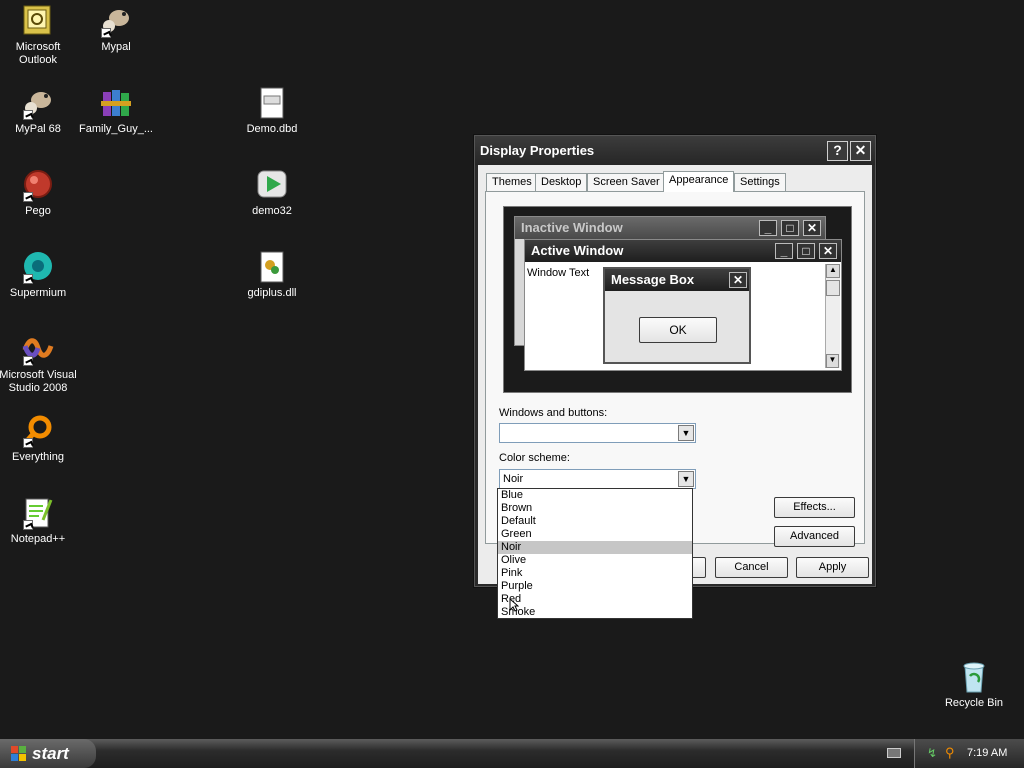 This screenshot has width=1024, height=768. What do you see at coordinates (950, 753) in the screenshot?
I see `search-icon: ⚲` at bounding box center [950, 753].